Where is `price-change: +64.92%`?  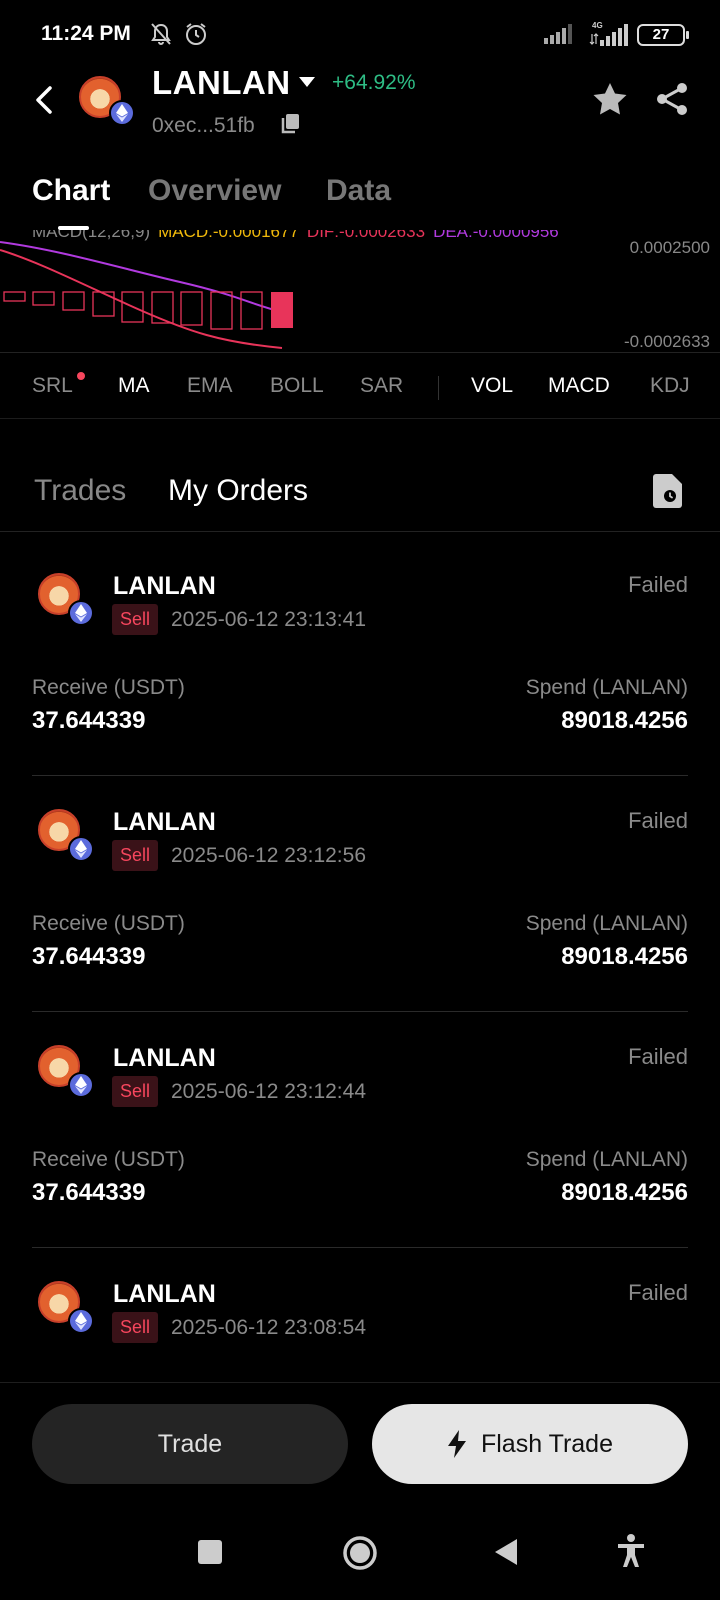
price-change: +64.92% is located at coordinates (374, 82).